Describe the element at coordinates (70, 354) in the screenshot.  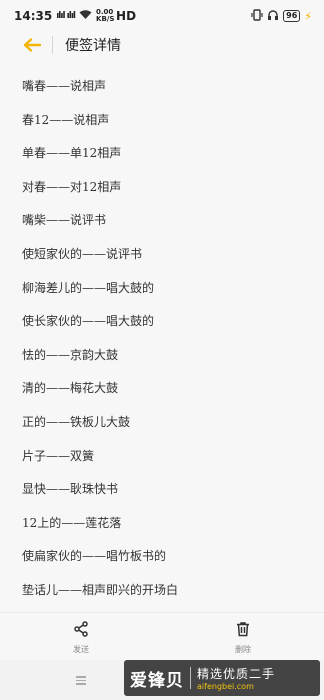
I see `note-line: 怯的——京韵大鼓` at that location.